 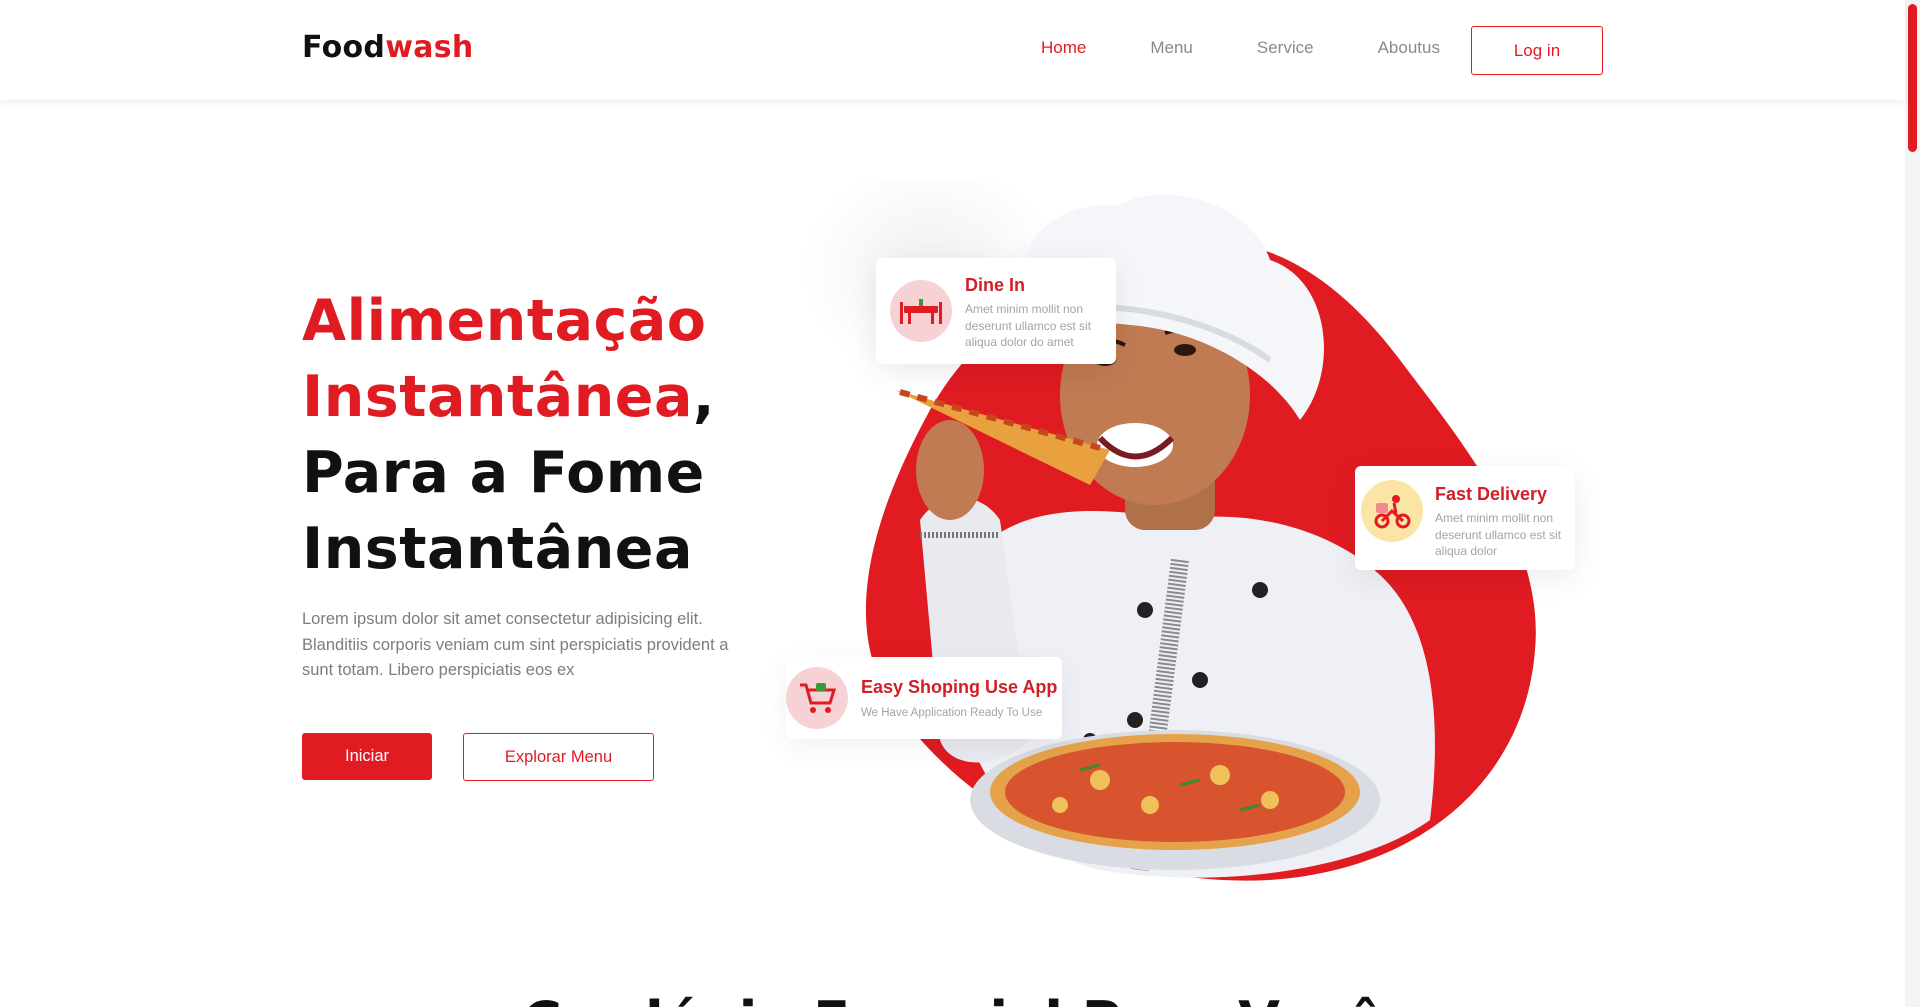 I want to click on headline-comma: ,, so click(x=704, y=397).